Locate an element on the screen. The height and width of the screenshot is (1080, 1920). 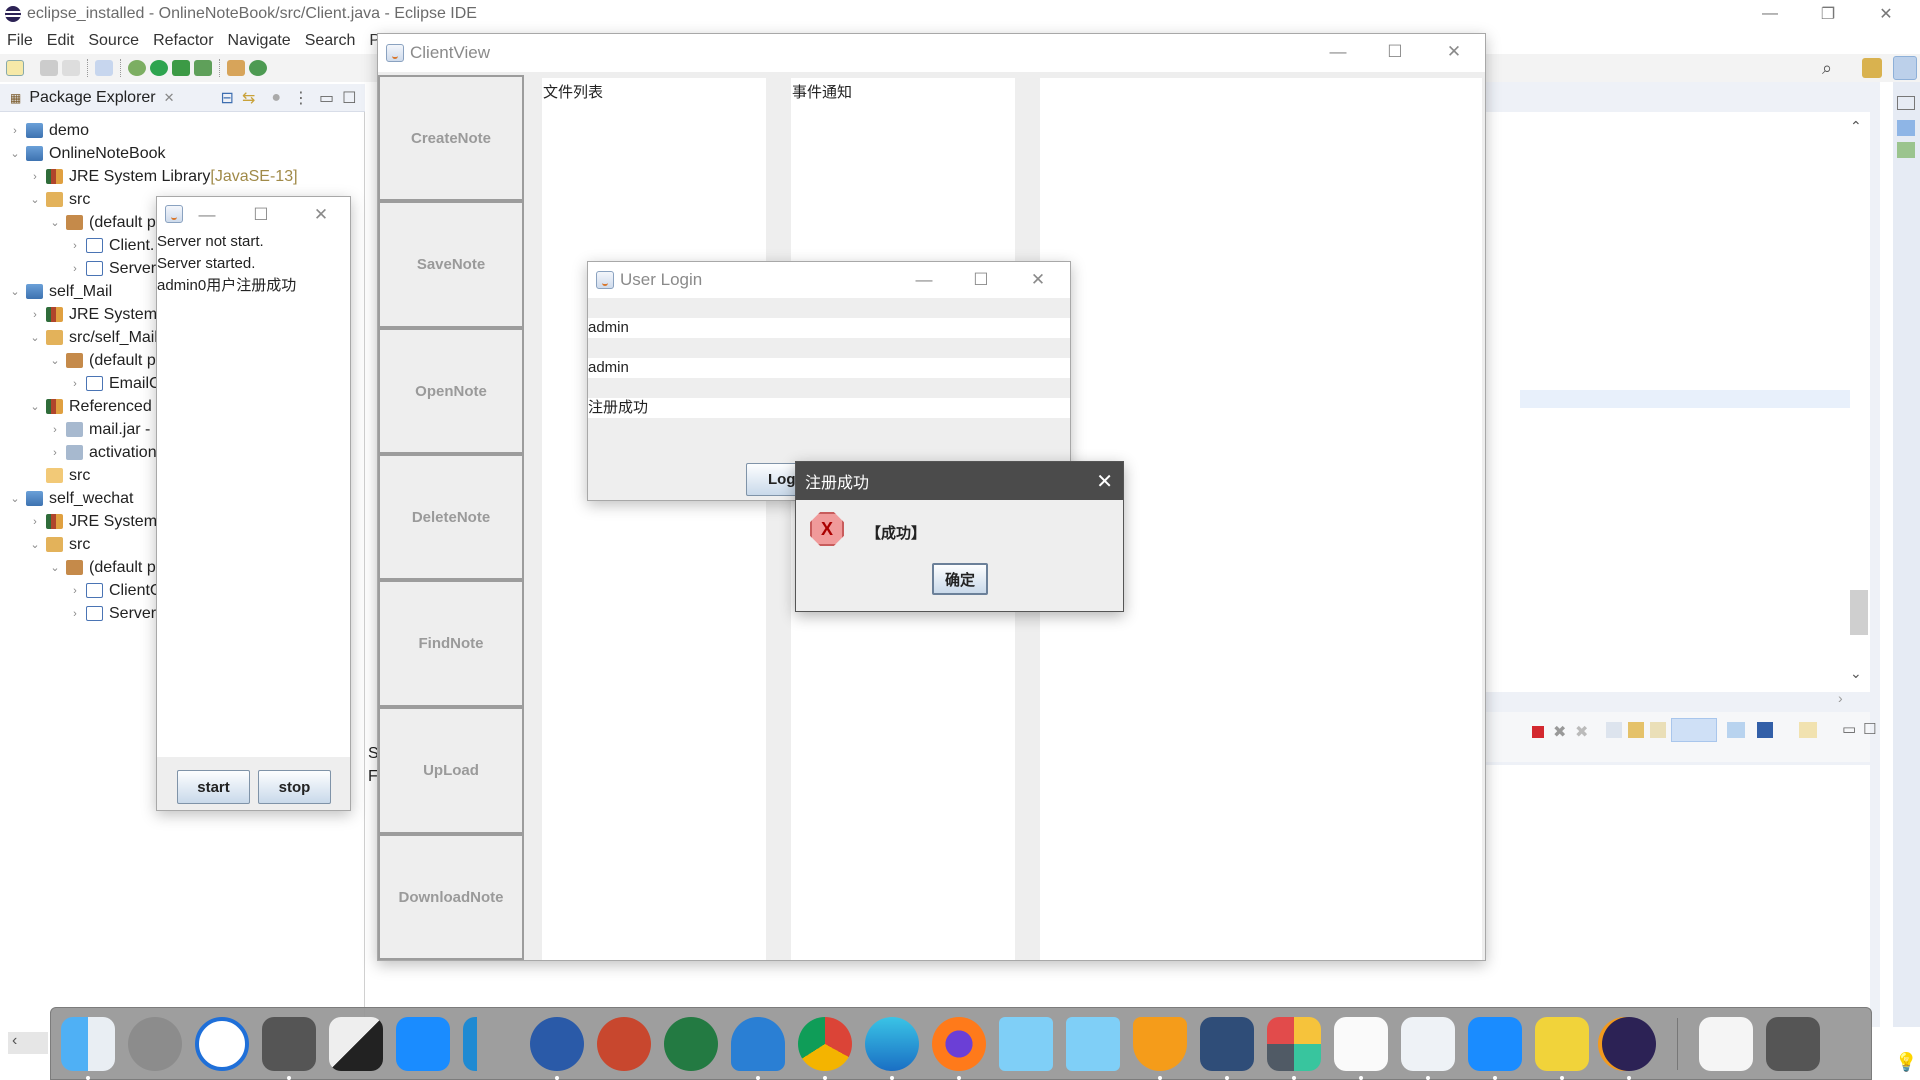
external-tools-icon is located at coordinates (203, 68).